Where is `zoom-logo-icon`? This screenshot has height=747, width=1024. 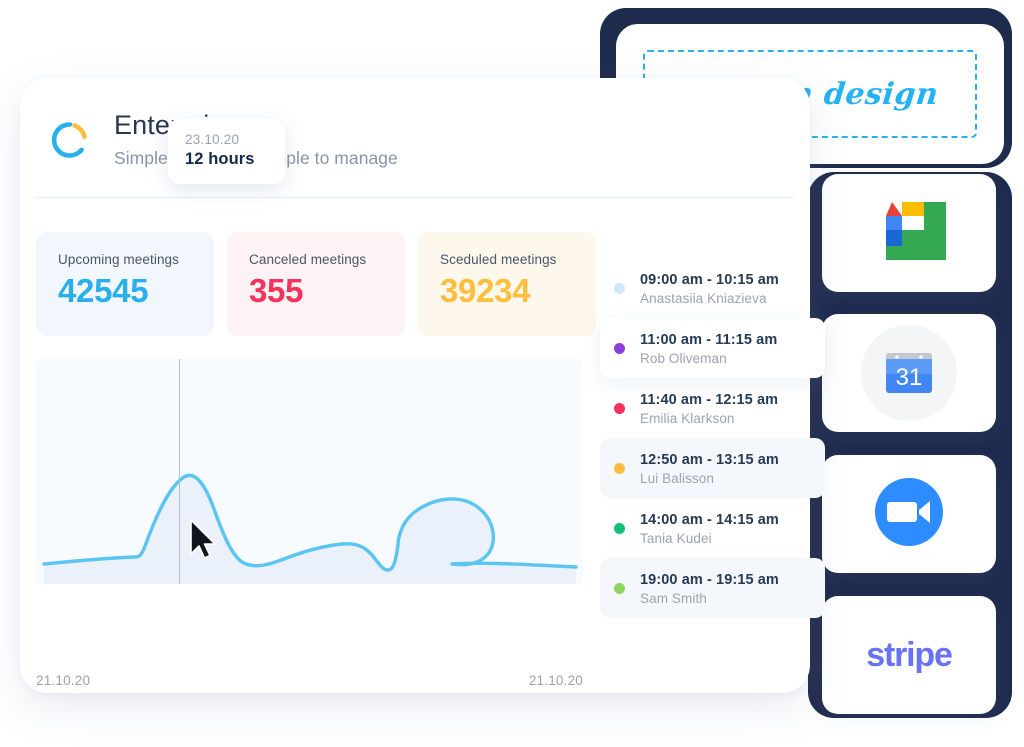 zoom-logo-icon is located at coordinates (909, 514).